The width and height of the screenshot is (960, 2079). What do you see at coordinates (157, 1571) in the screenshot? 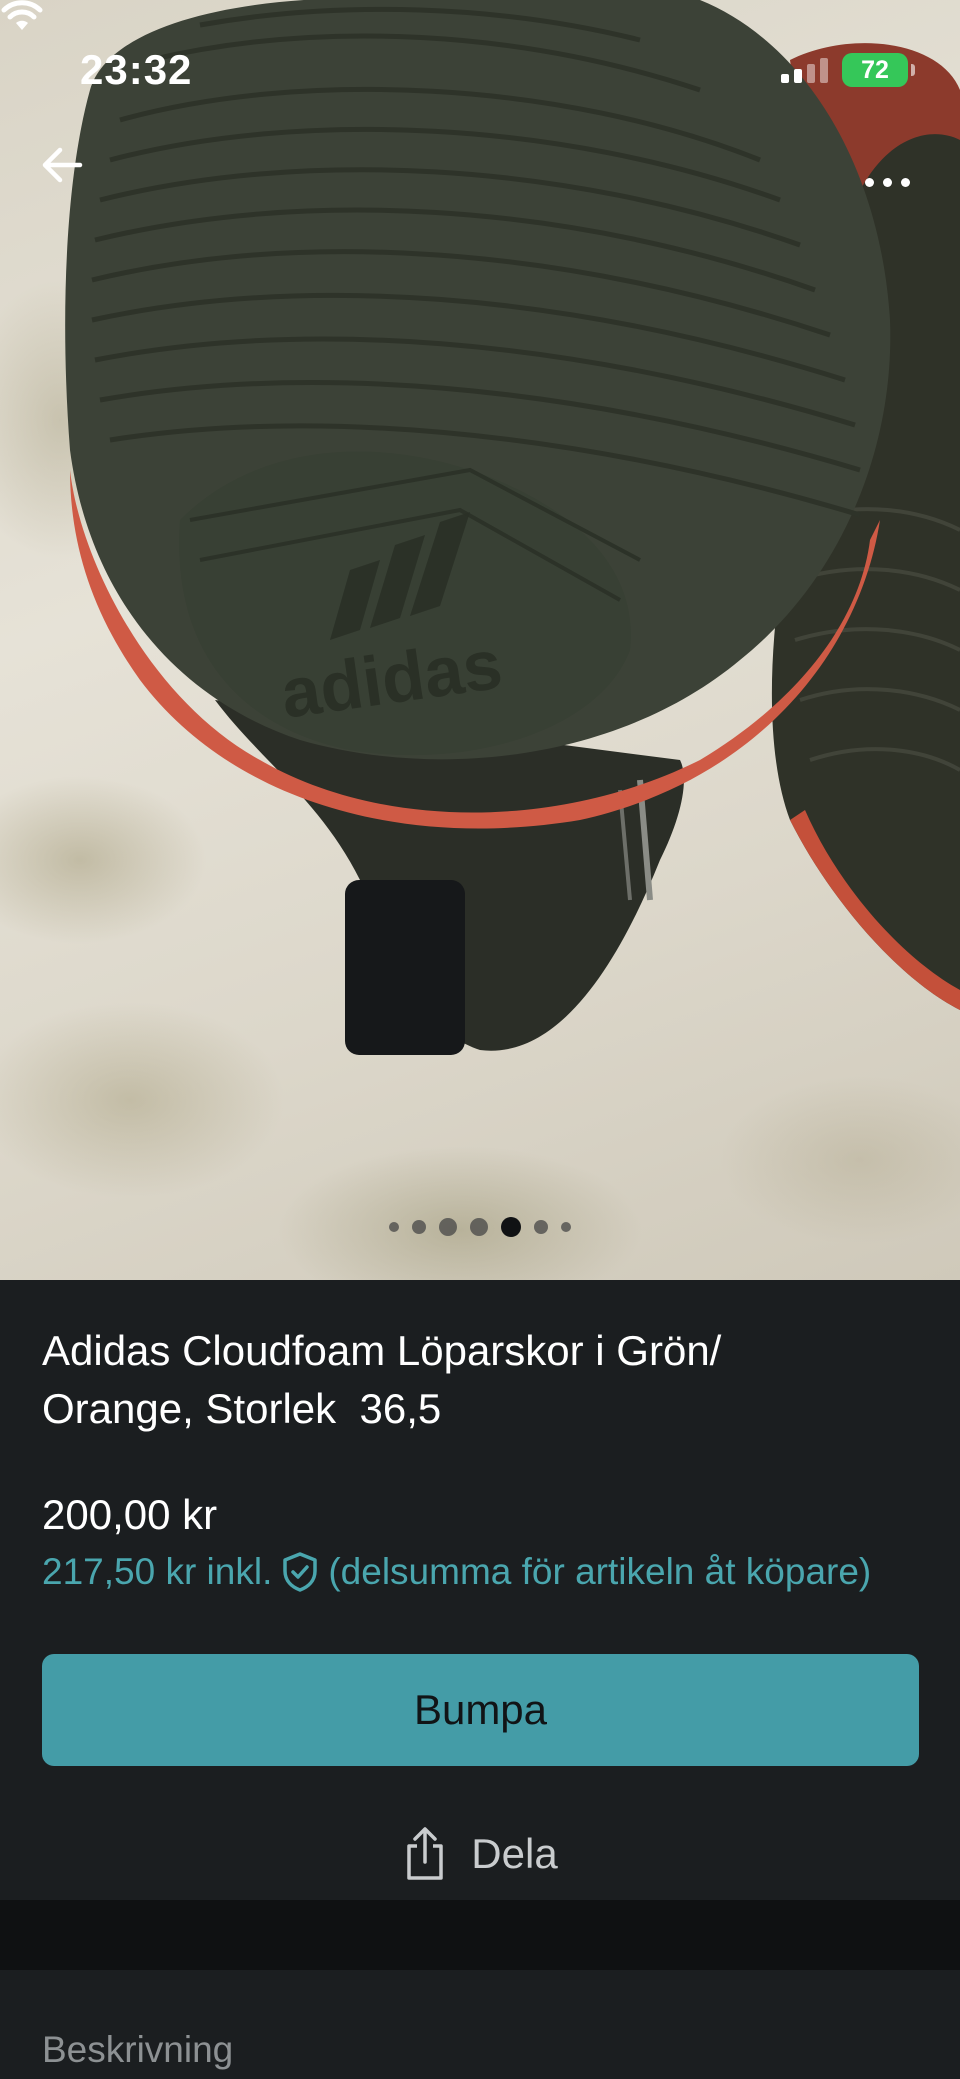
I see `price-incl-amount: 217,50 kr inkl.` at bounding box center [157, 1571].